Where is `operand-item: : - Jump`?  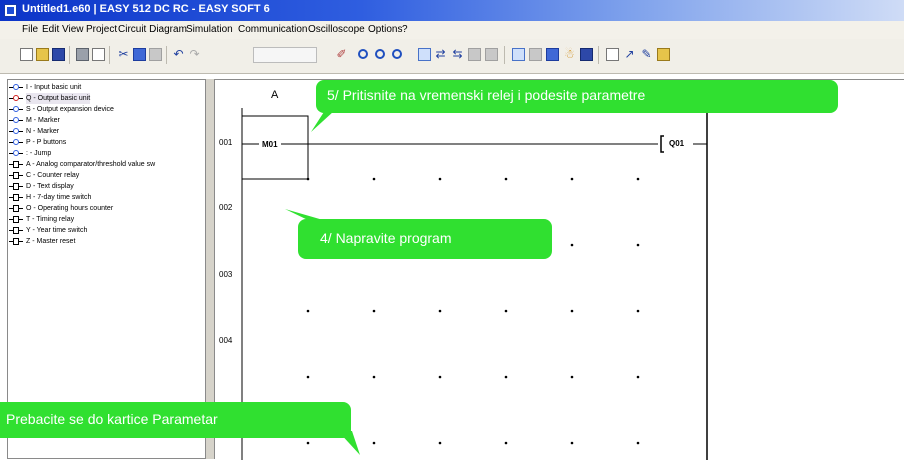
operand-item: : - Jump is located at coordinates (106, 153).